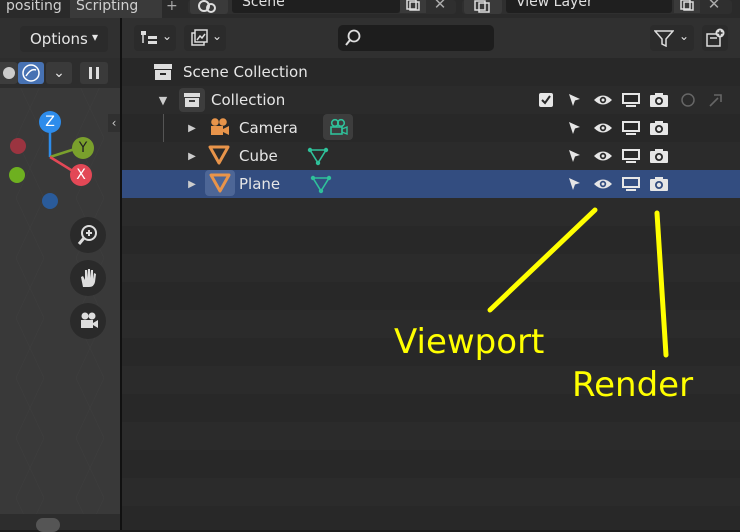  I want to click on display-mode-dropdown: ⌄, so click(155, 38).